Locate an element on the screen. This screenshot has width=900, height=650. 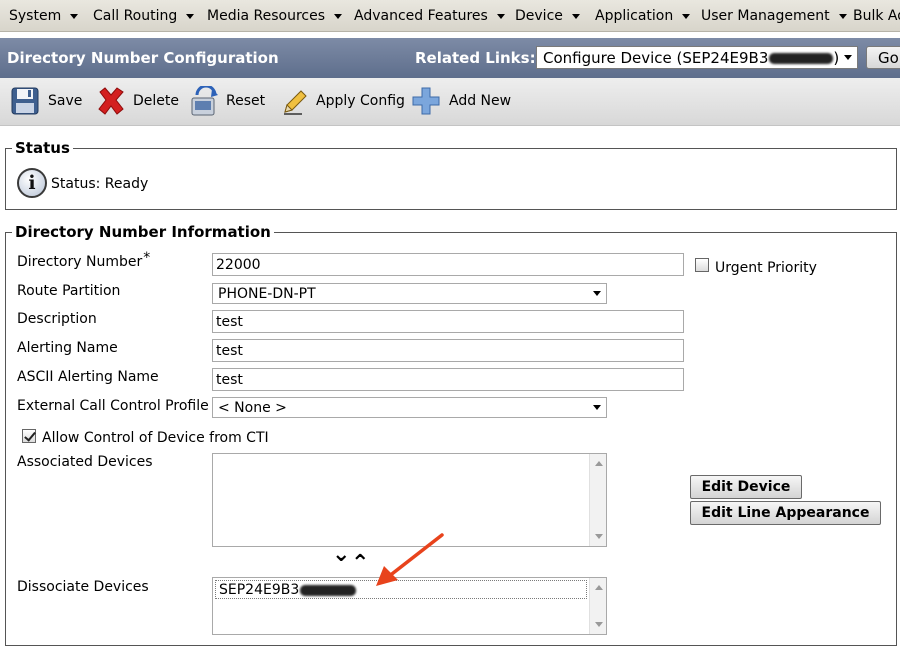
route-partition-label: Route Partition is located at coordinates (69, 291).